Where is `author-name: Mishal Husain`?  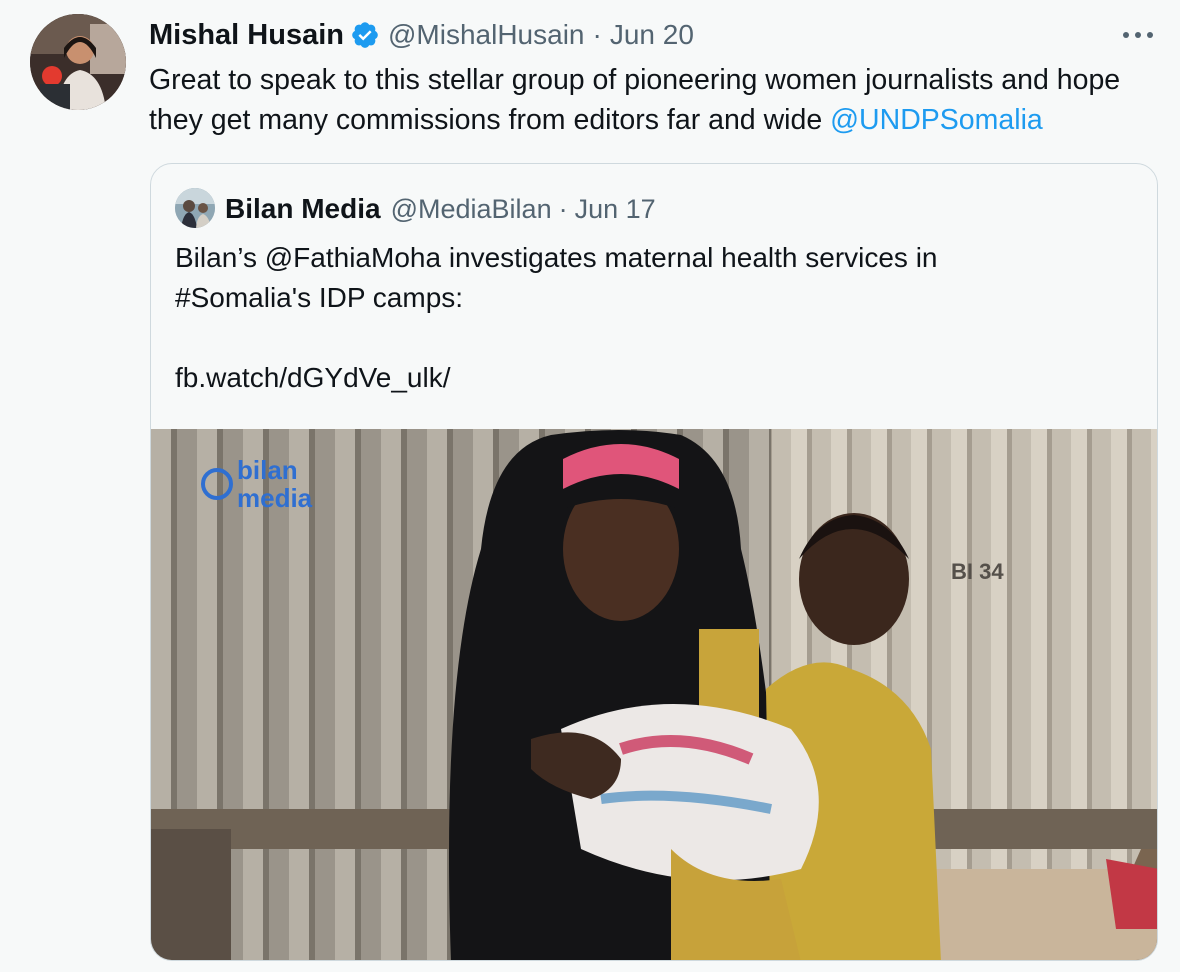
author-name: Mishal Husain is located at coordinates (246, 35).